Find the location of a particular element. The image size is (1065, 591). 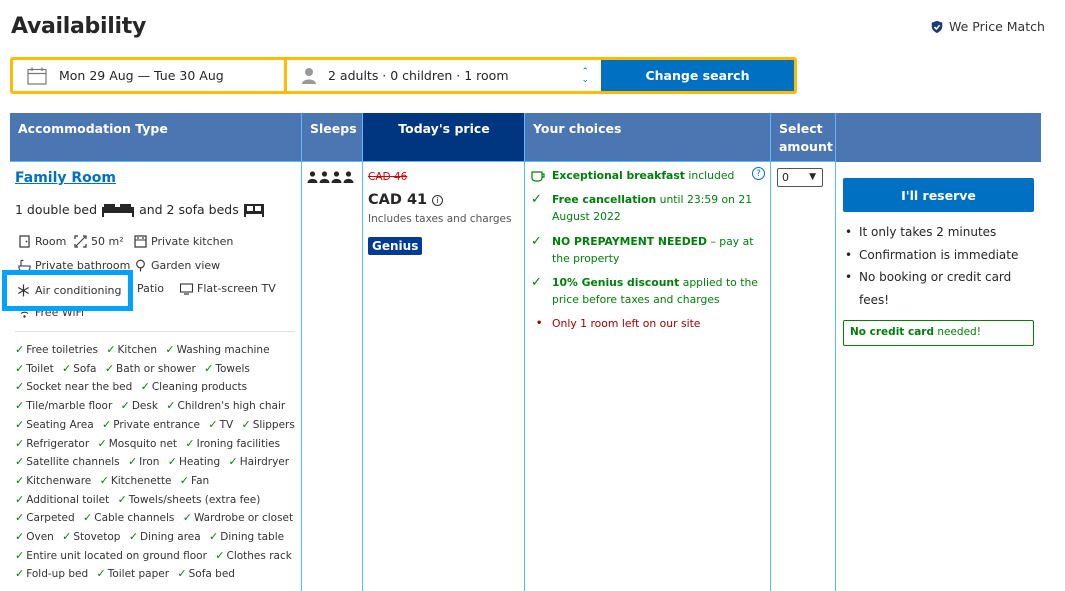

facility-kitchen: Private kitchen is located at coordinates (183, 241).